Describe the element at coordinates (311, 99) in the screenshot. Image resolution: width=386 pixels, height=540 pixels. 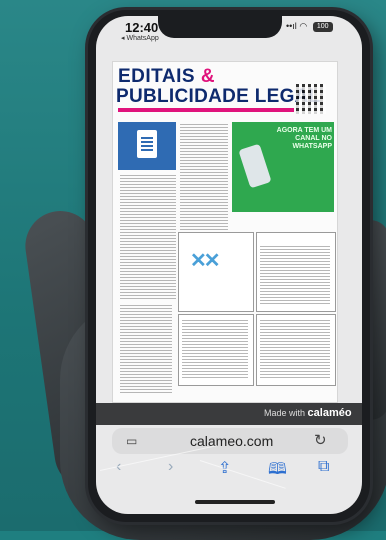
I see `qr-code-icon` at that location.